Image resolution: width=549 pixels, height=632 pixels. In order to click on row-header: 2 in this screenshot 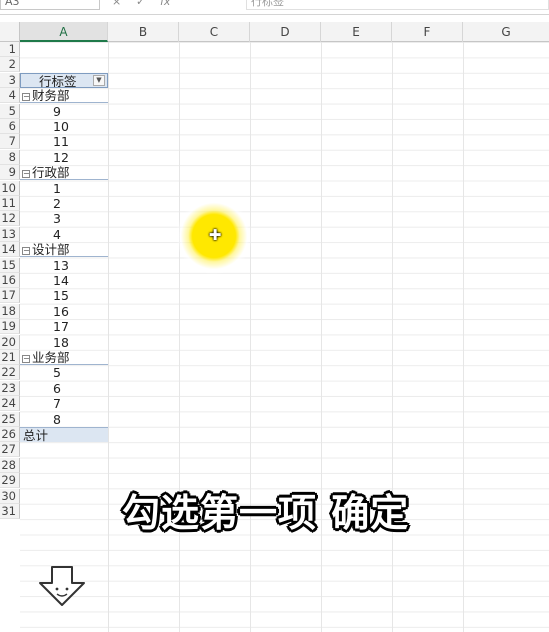, I will do `click(10, 65)`.